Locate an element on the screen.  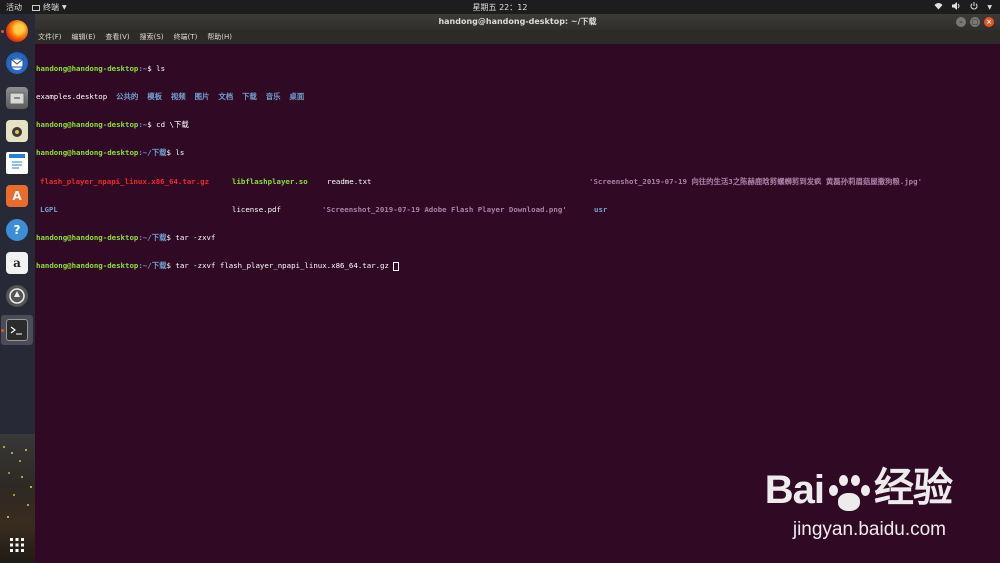
watermark-logo-left: Bai is located at coordinates (794, 490).